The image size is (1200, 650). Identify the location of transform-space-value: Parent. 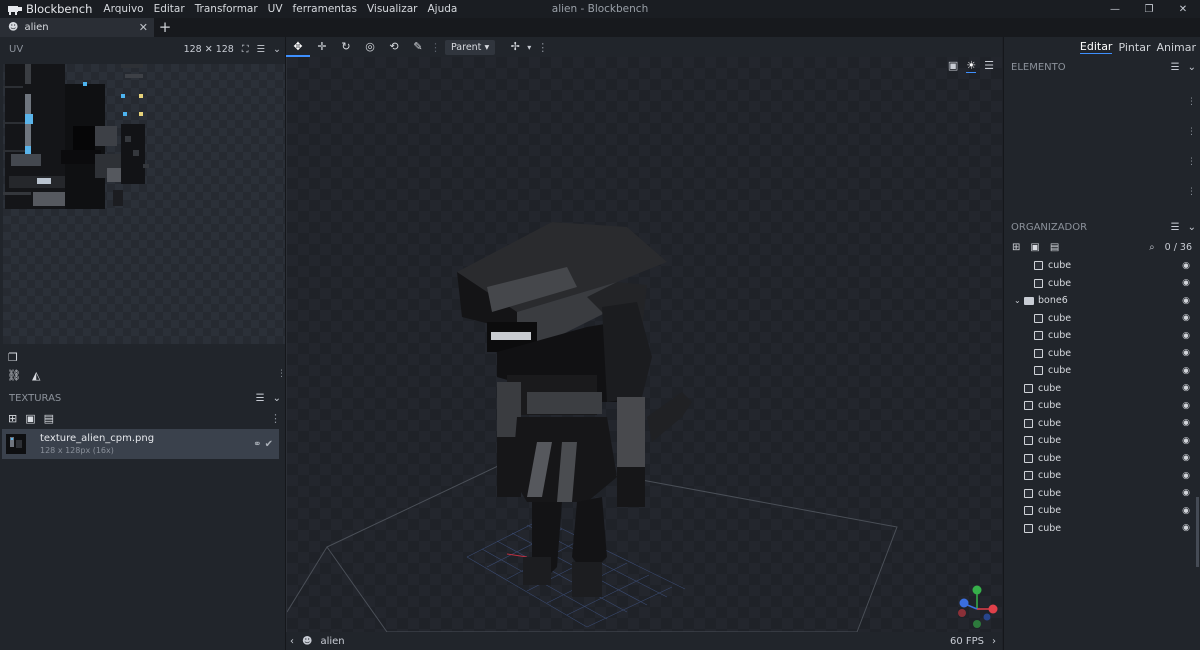
(466, 47).